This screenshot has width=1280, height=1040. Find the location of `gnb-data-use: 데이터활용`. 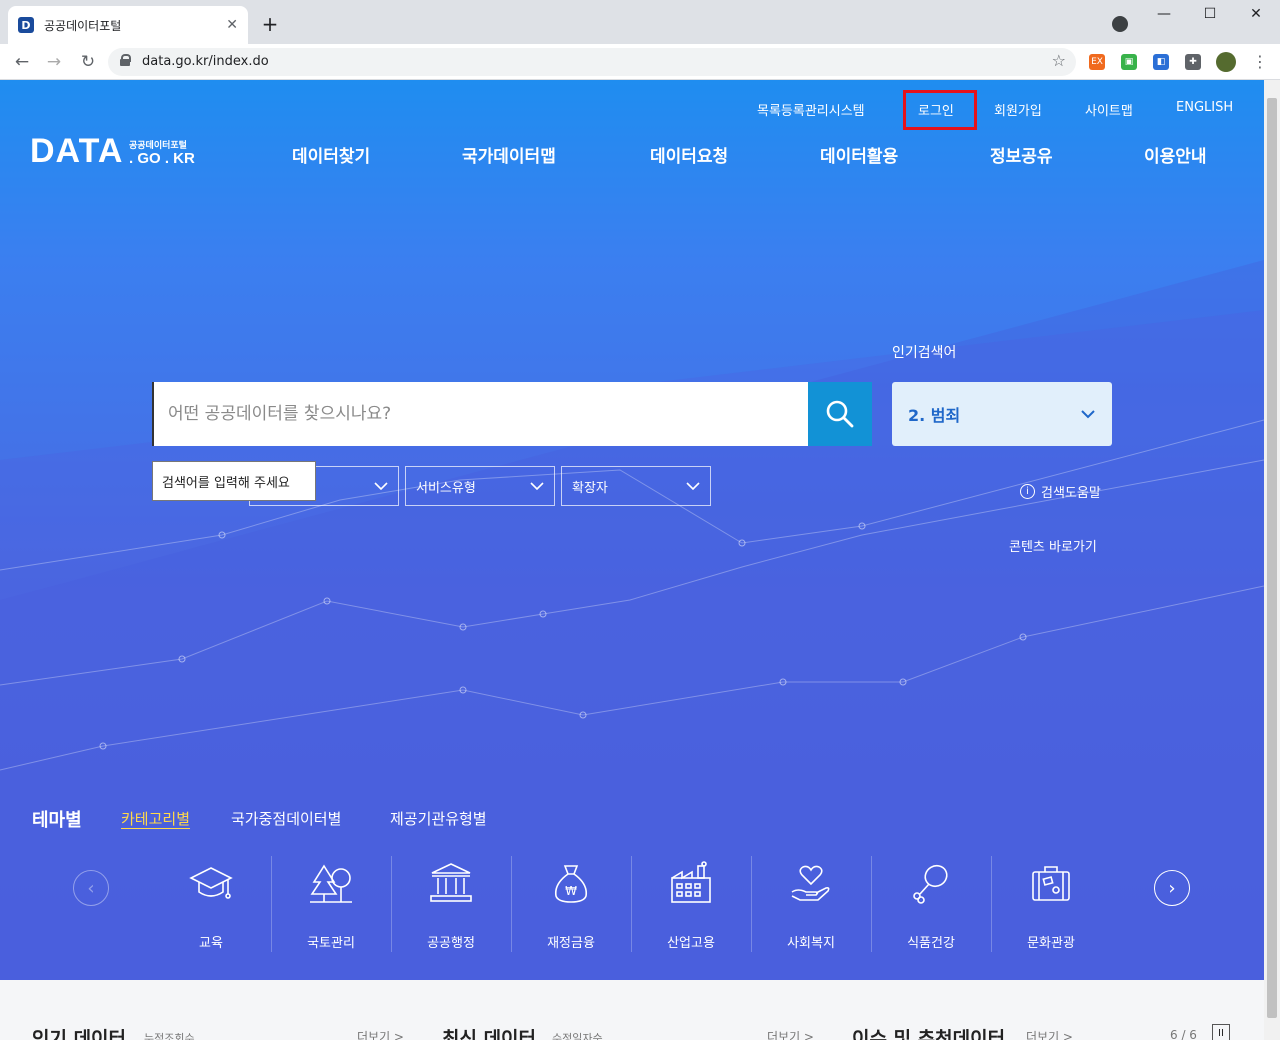

gnb-data-use: 데이터활용 is located at coordinates (859, 154).